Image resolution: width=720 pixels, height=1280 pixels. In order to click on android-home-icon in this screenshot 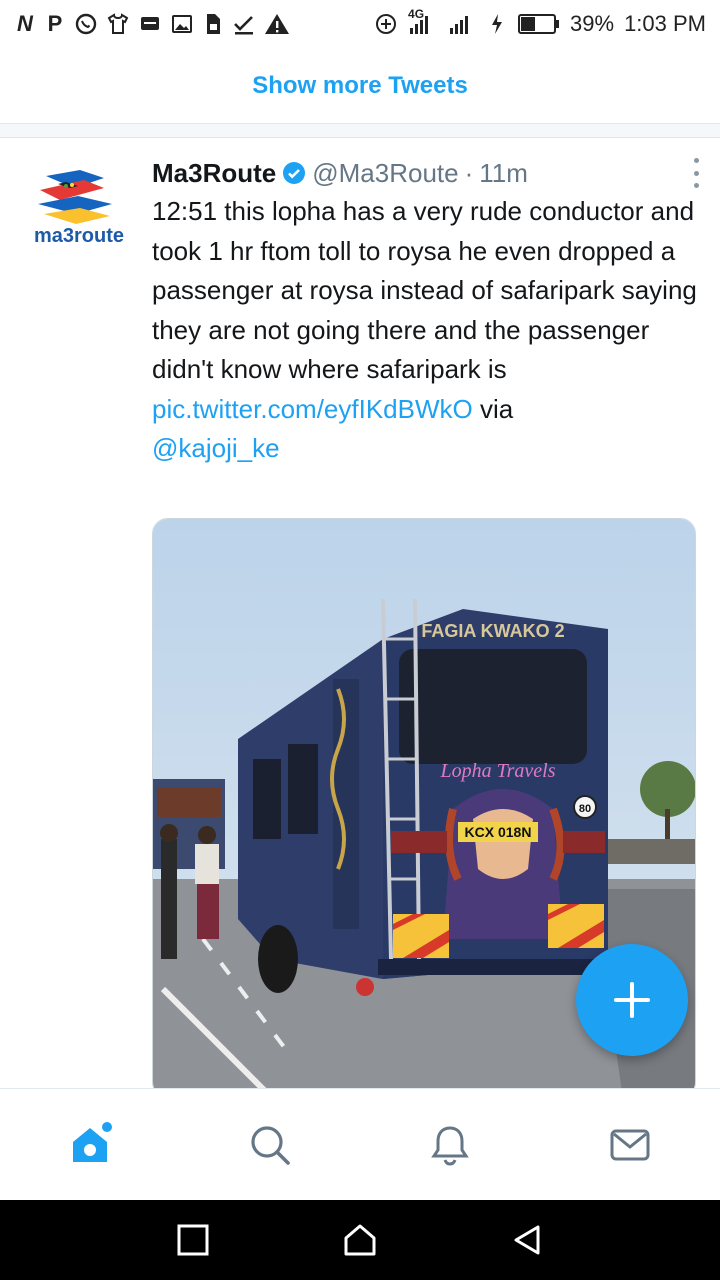, I will do `click(360, 1240)`.